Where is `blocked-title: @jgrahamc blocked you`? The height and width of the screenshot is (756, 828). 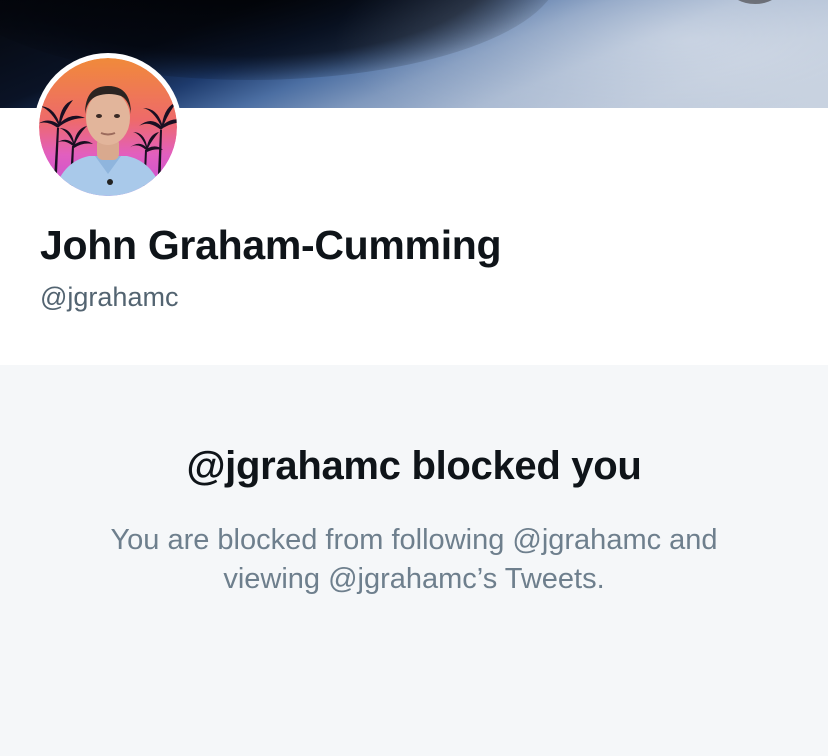
blocked-title: @jgrahamc blocked you is located at coordinates (414, 466).